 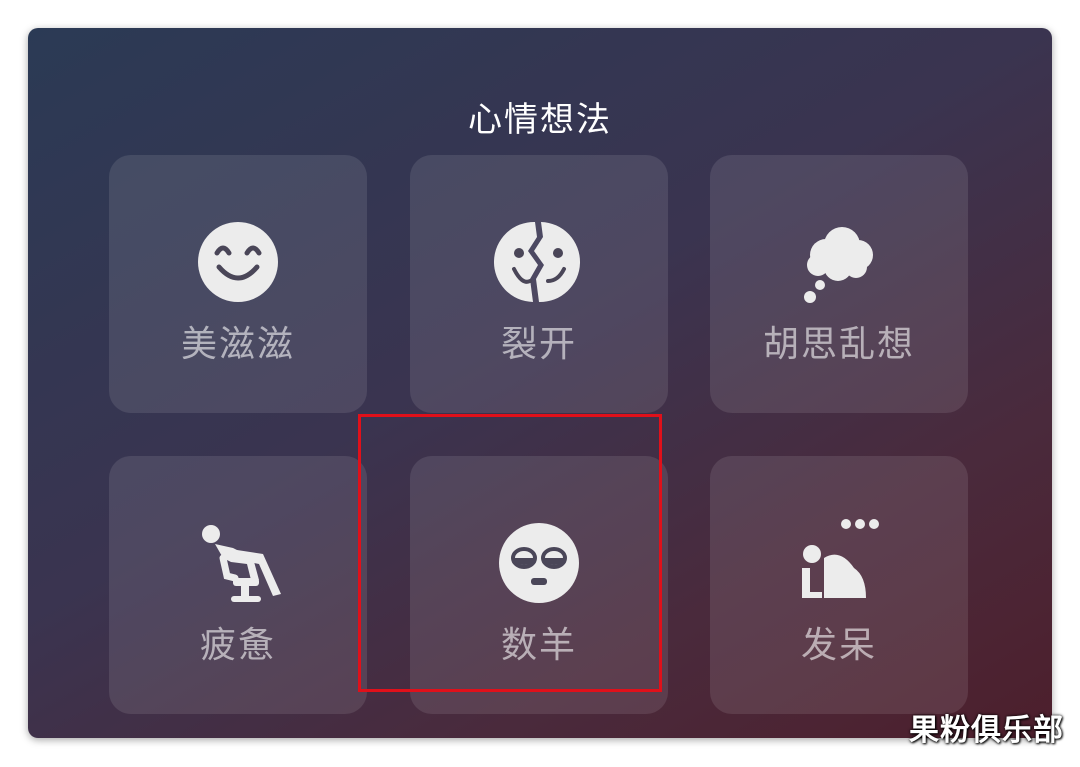 I want to click on daydream-person-icon, so click(x=839, y=563).